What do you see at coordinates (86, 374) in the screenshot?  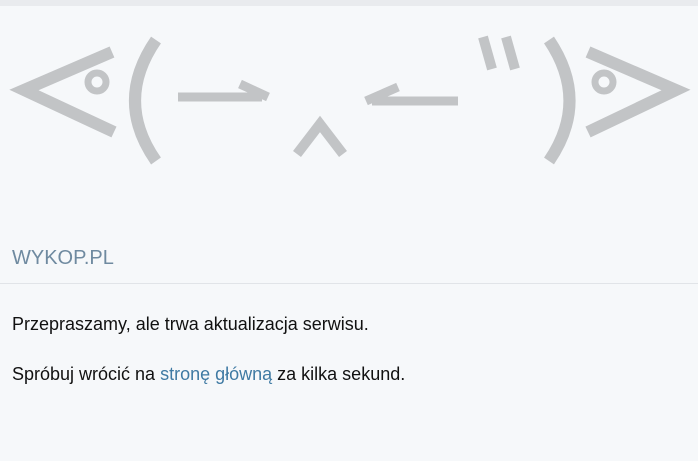 I see `retry-message-prefix: Spróbuj wrócić na` at bounding box center [86, 374].